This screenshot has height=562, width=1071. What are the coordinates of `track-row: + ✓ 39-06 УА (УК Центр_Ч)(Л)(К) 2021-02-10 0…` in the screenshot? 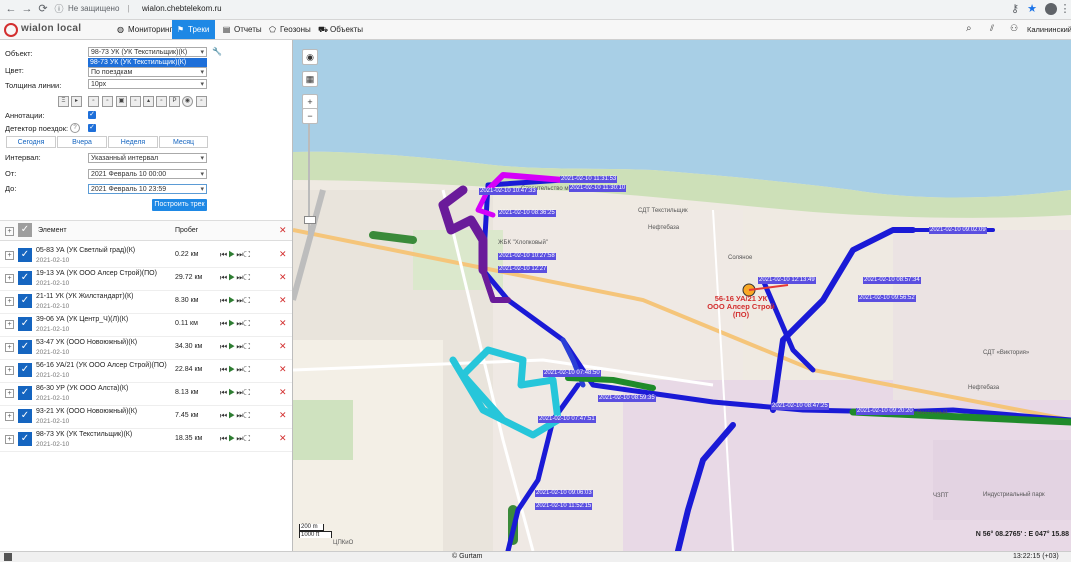 It's located at (146, 325).